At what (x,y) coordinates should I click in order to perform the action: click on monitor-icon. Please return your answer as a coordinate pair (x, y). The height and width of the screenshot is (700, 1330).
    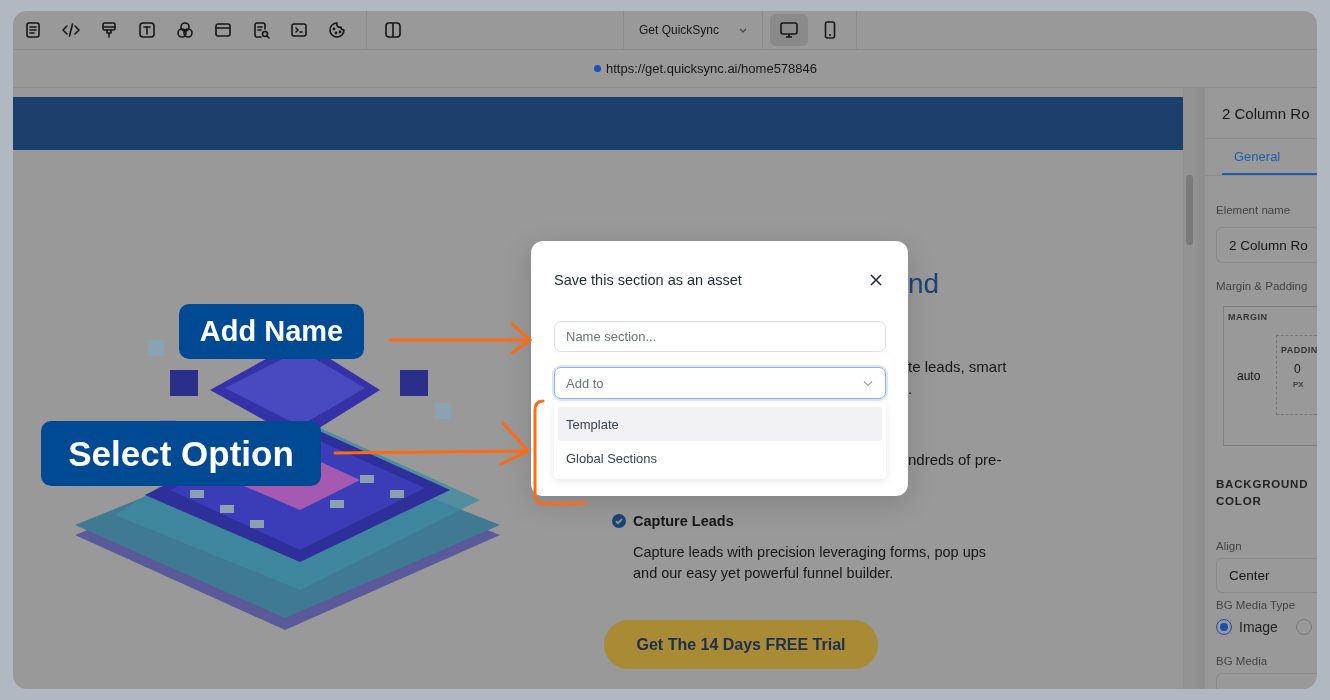
    Looking at the image, I should click on (789, 30).